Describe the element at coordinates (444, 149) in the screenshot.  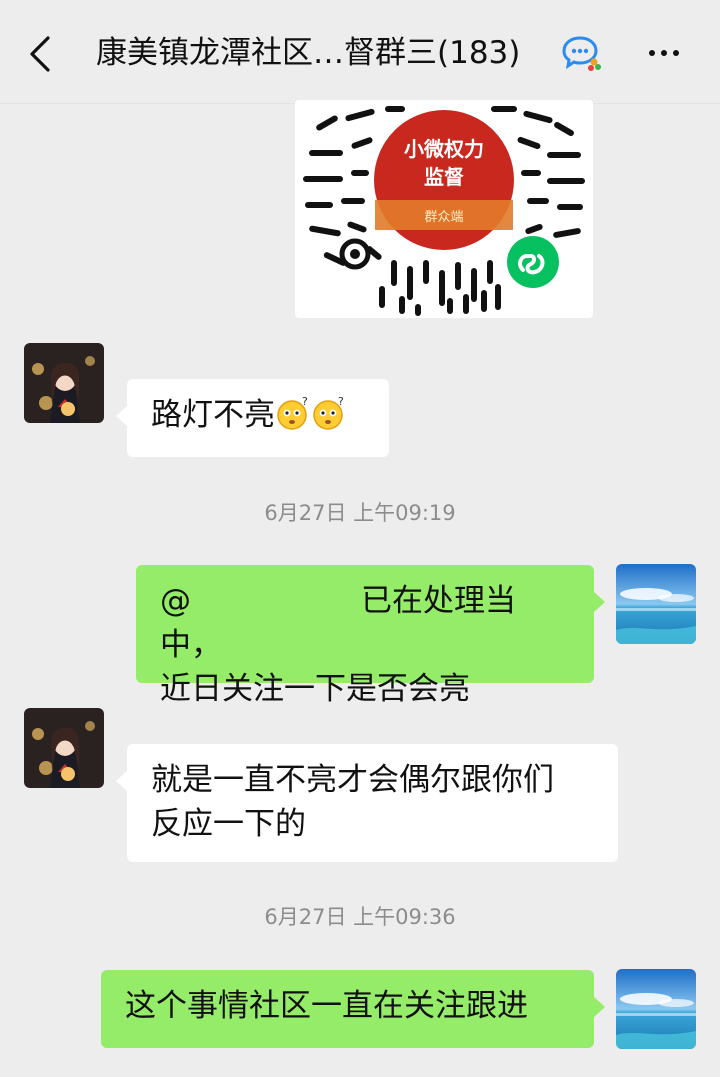
I see `svg-text: 小微权力` at that location.